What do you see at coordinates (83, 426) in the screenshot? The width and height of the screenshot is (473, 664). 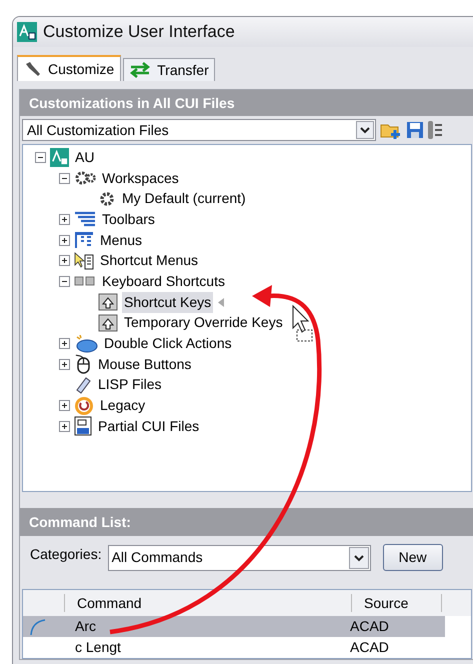 I see `document-icon` at bounding box center [83, 426].